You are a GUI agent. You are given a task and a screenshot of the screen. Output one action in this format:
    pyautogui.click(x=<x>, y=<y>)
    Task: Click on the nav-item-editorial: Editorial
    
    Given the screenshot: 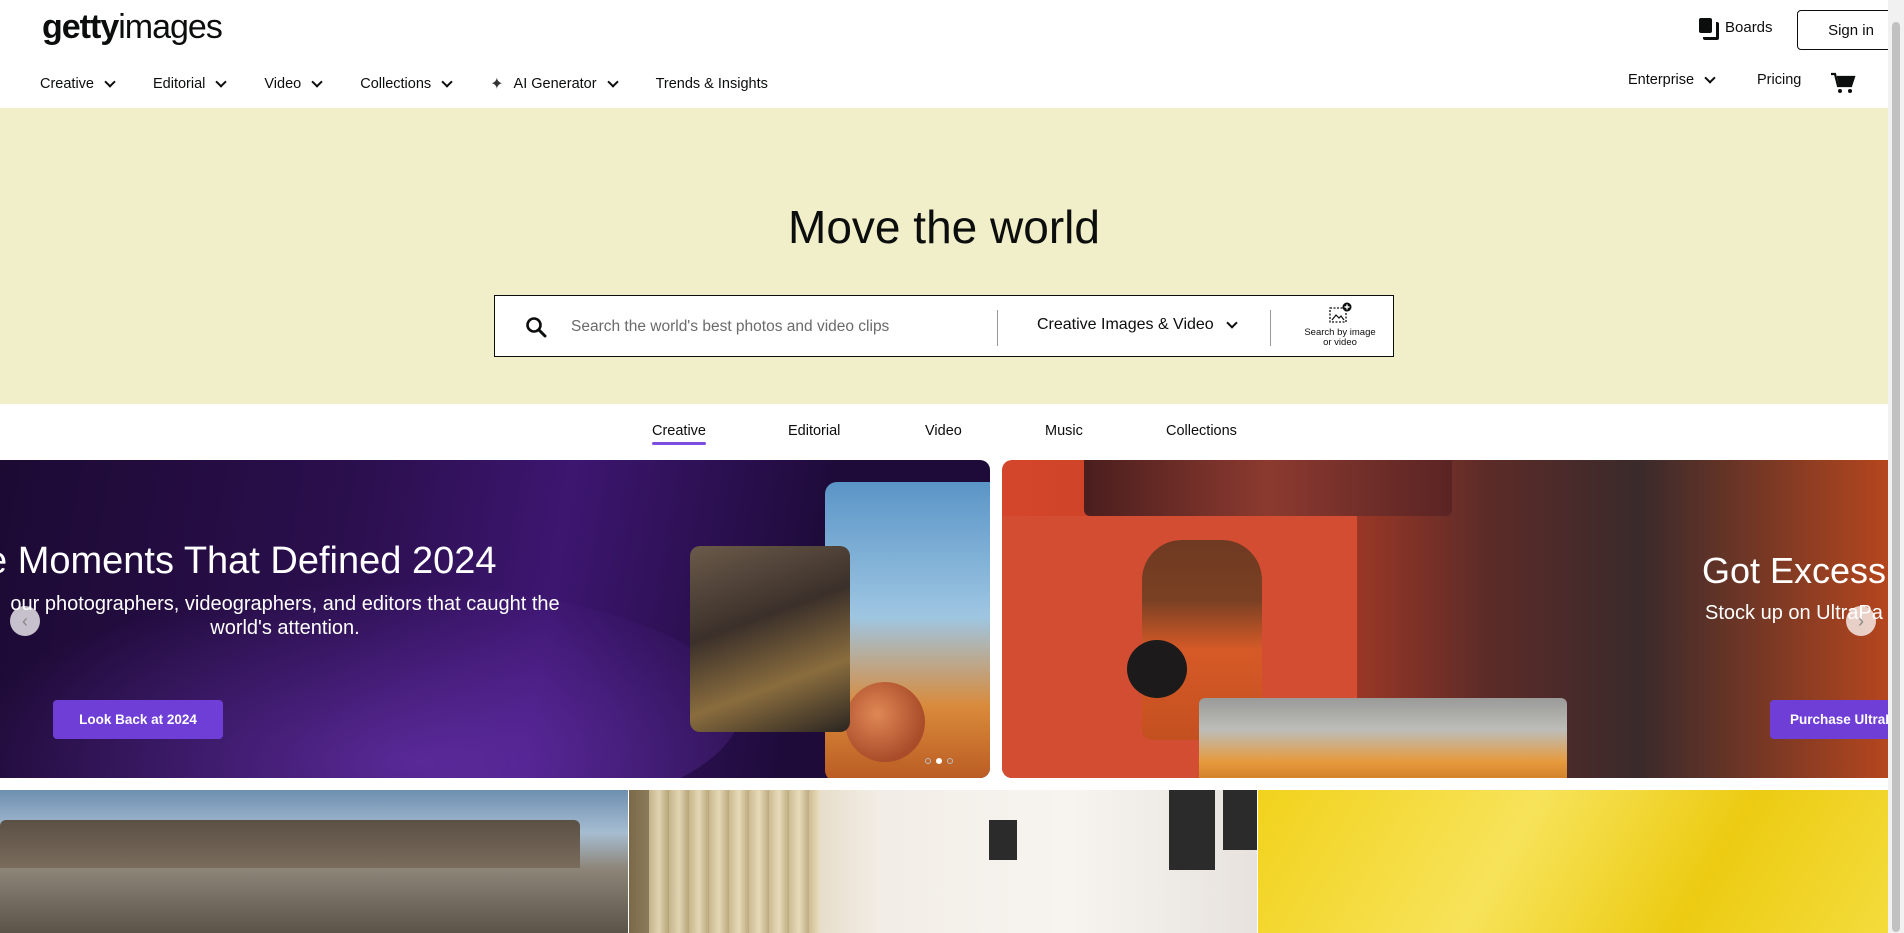 What is the action you would take?
    pyautogui.click(x=190, y=84)
    